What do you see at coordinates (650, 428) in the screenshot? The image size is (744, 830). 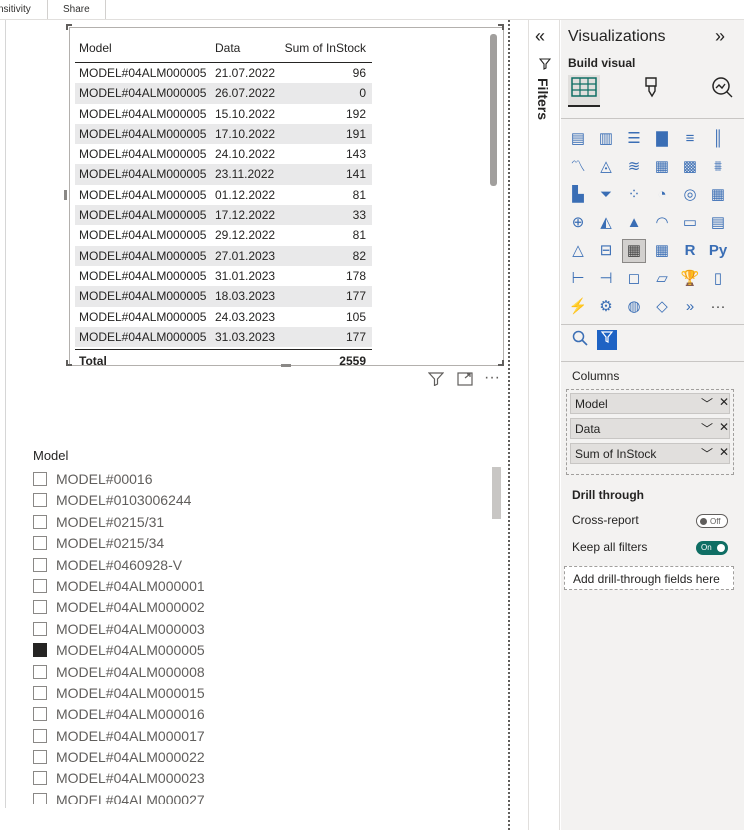 I see `field-chip-data: Data ﹀ ✕` at bounding box center [650, 428].